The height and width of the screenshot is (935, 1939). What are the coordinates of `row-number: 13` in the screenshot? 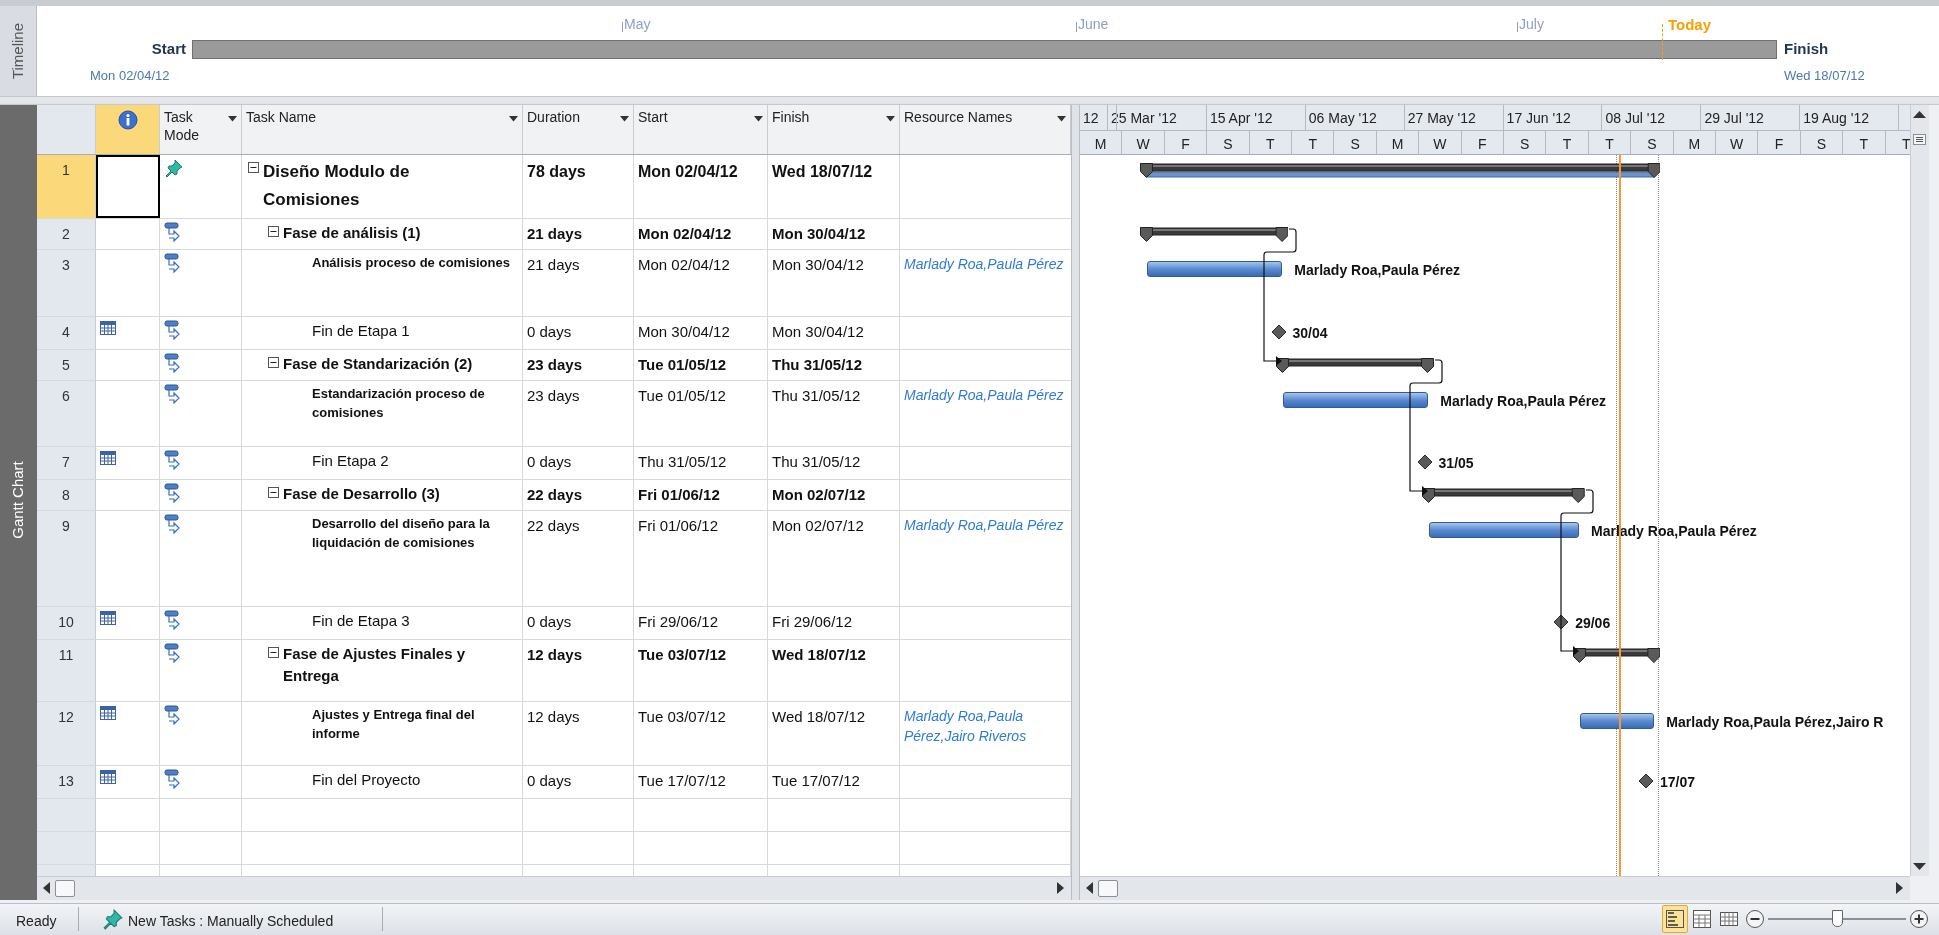 It's located at (66, 782).